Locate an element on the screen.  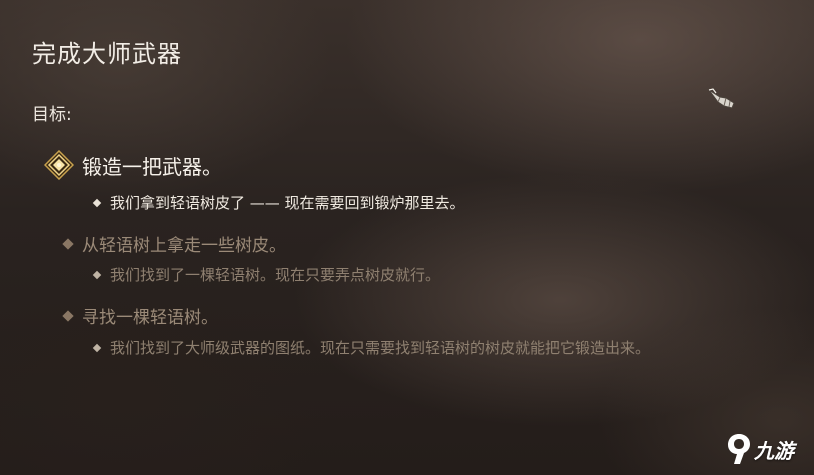
objective-completed-1-note: 我们找到了一棵轻语树。现在只要弄点树皮就行。 is located at coordinates (266, 274).